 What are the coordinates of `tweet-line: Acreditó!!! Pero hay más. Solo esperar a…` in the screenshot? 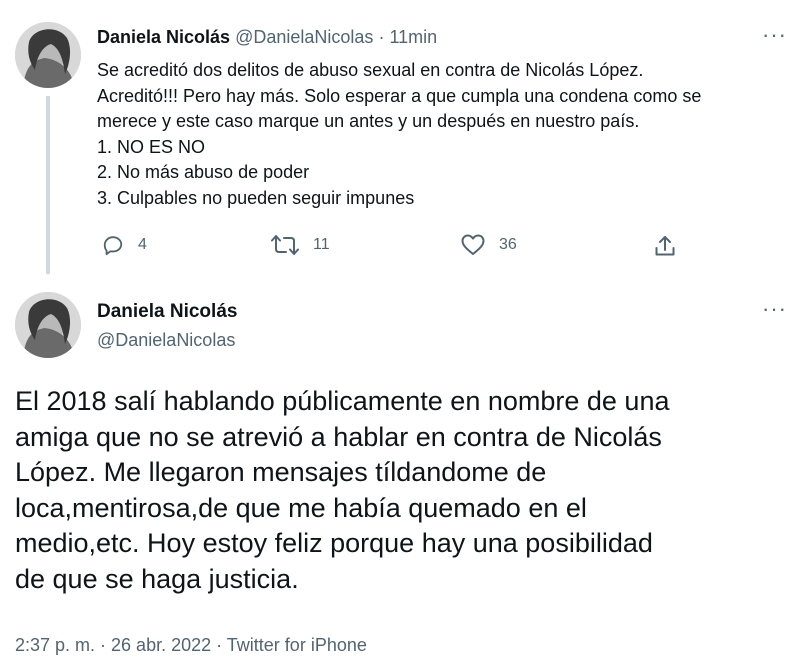 It's located at (399, 95).